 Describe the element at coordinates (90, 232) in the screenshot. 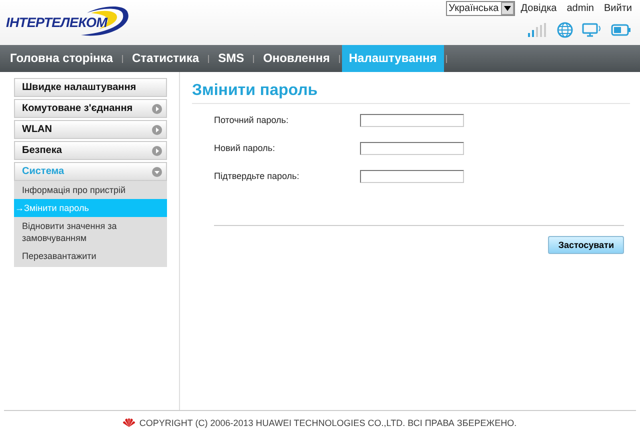

I see `sidebar-subitem: Відновити значення за замовчуванням` at that location.